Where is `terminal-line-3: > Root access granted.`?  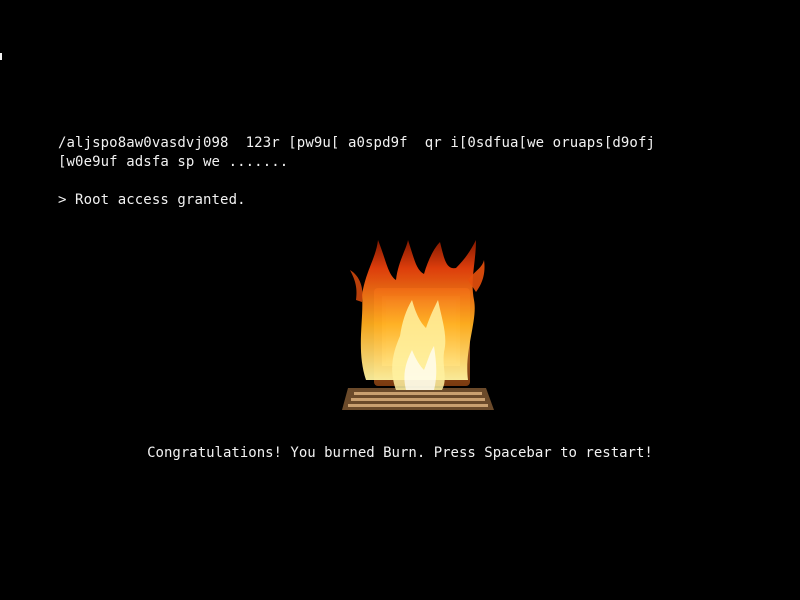 terminal-line-3: > Root access granted. is located at coordinates (152, 200).